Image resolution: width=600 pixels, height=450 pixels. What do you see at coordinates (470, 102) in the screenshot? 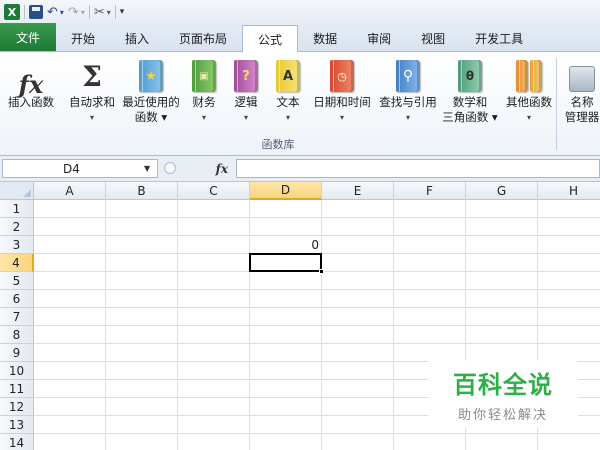
I see `math-trig-label: 数学和` at bounding box center [470, 102].